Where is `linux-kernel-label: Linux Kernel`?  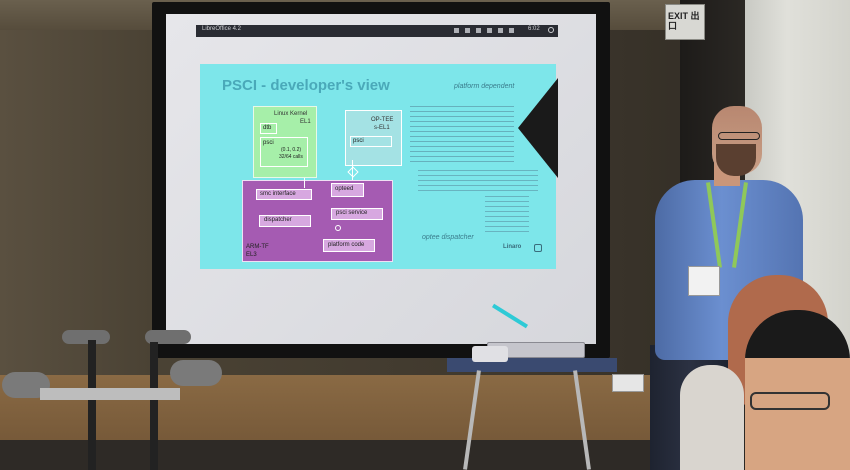
linux-kernel-label: Linux Kernel is located at coordinates (291, 114).